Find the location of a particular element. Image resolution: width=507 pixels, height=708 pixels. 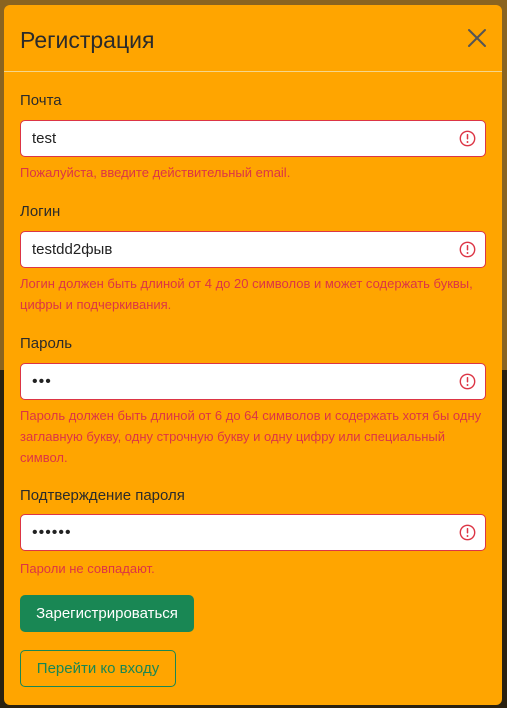

email-field is located at coordinates (236, 138).